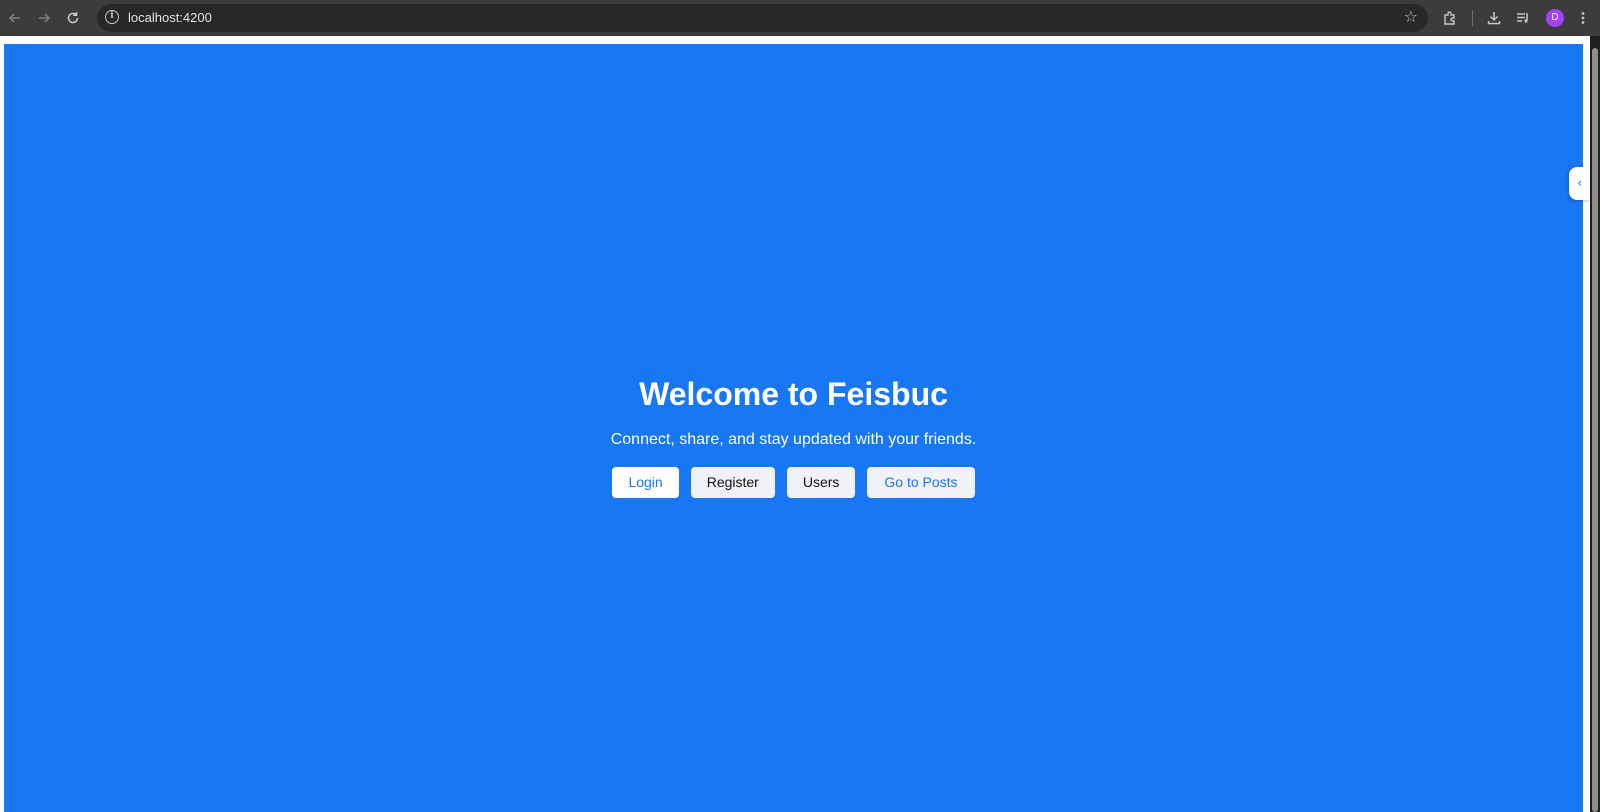  I want to click on puzzle-icon, so click(1450, 18).